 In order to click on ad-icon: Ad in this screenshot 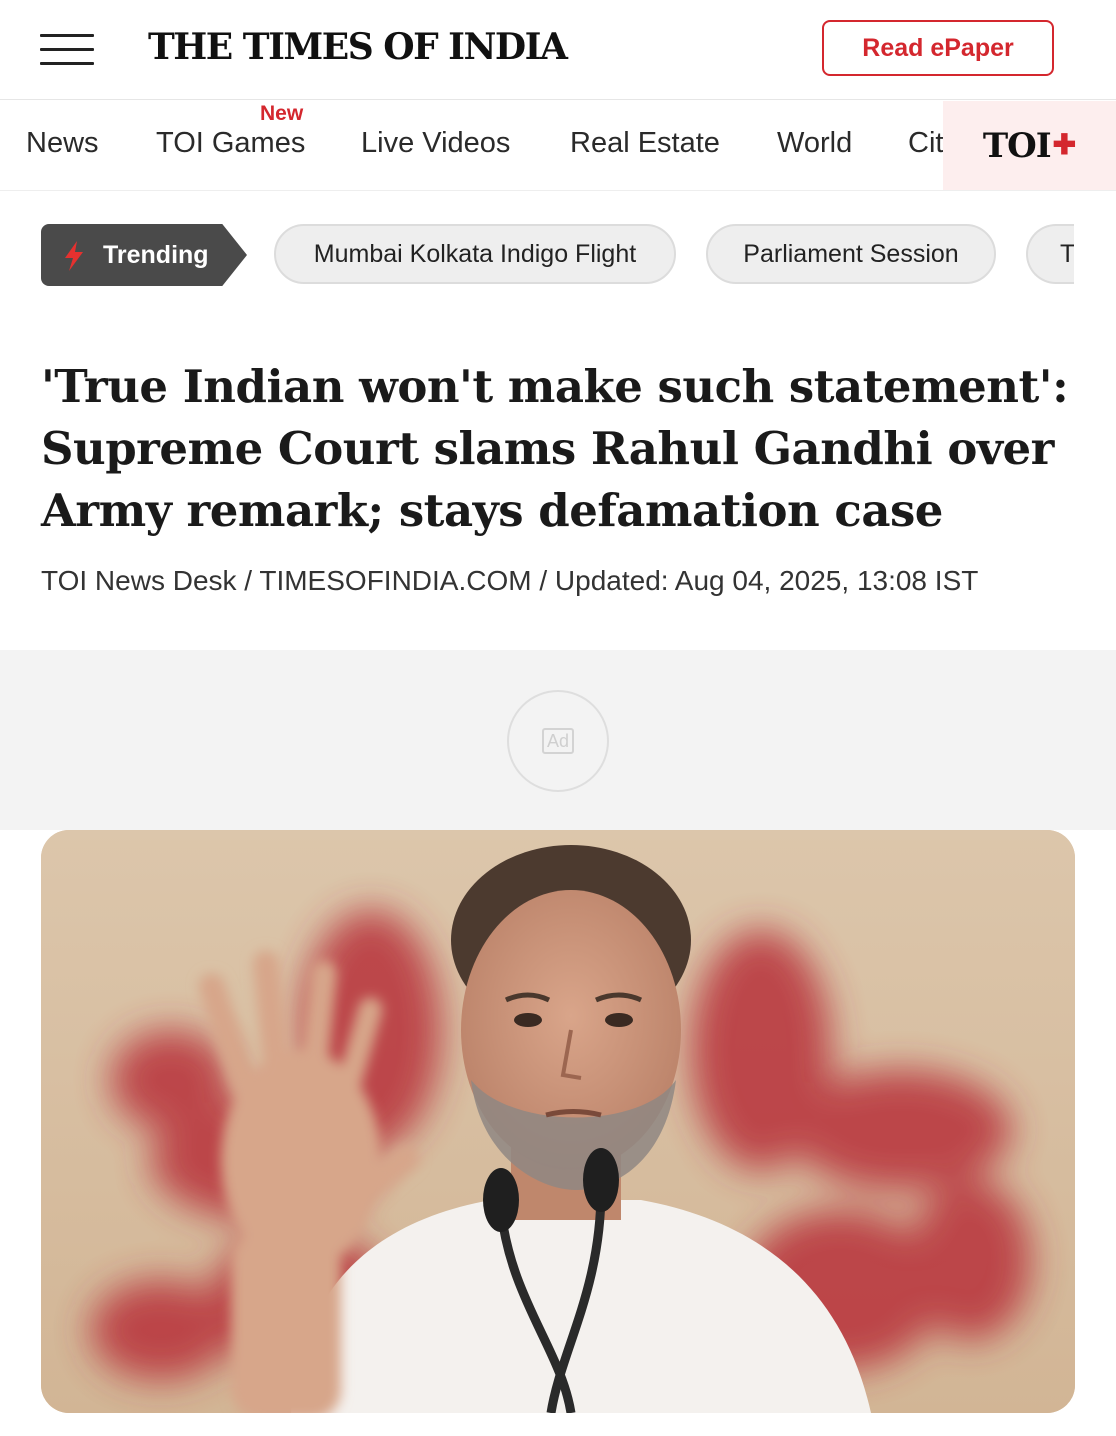, I will do `click(558, 741)`.